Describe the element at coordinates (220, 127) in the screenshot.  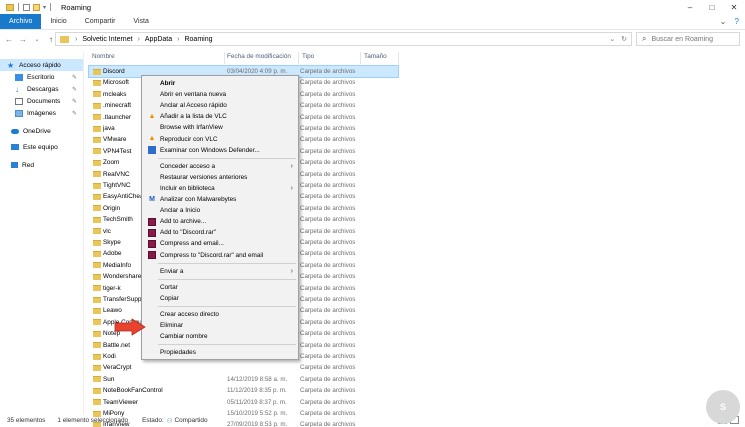
I see `menu-item-browse-with-irfanview: Browse with IrfanView` at that location.